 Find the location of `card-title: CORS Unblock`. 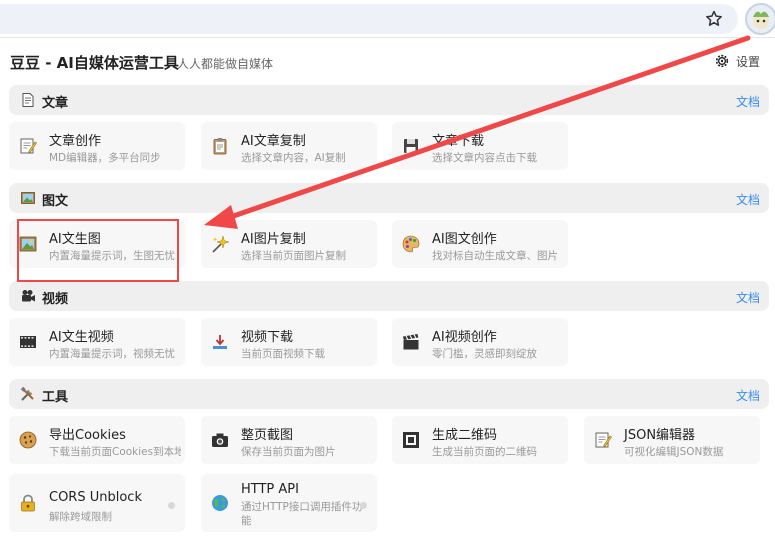

card-title: CORS Unblock is located at coordinates (95, 497).